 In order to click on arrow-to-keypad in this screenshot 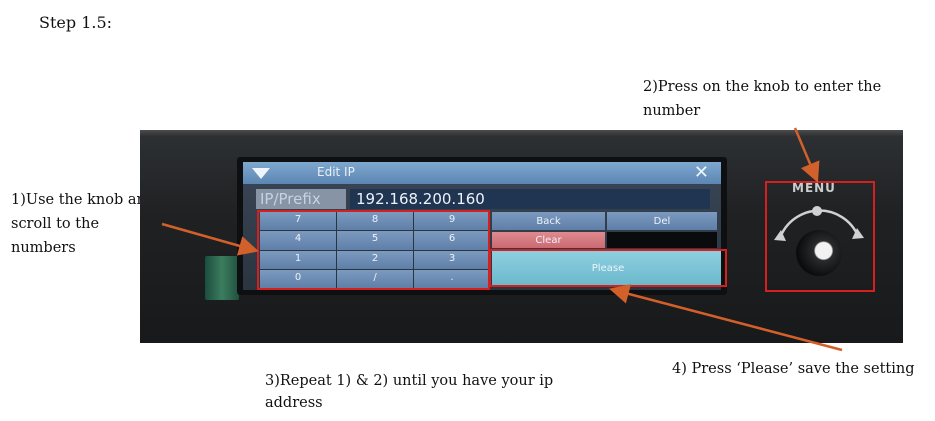, I will do `click(210, 239)`.